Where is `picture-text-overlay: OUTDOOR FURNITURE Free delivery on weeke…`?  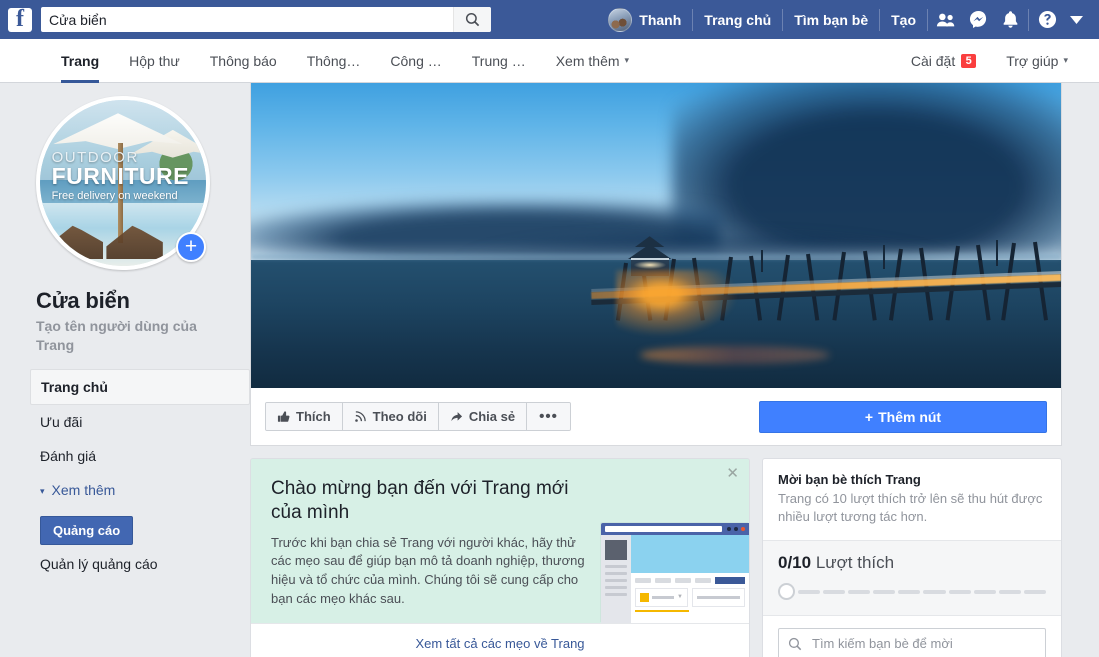 picture-text-overlay: OUTDOOR FURNITURE Free delivery on weeke… is located at coordinates (120, 175).